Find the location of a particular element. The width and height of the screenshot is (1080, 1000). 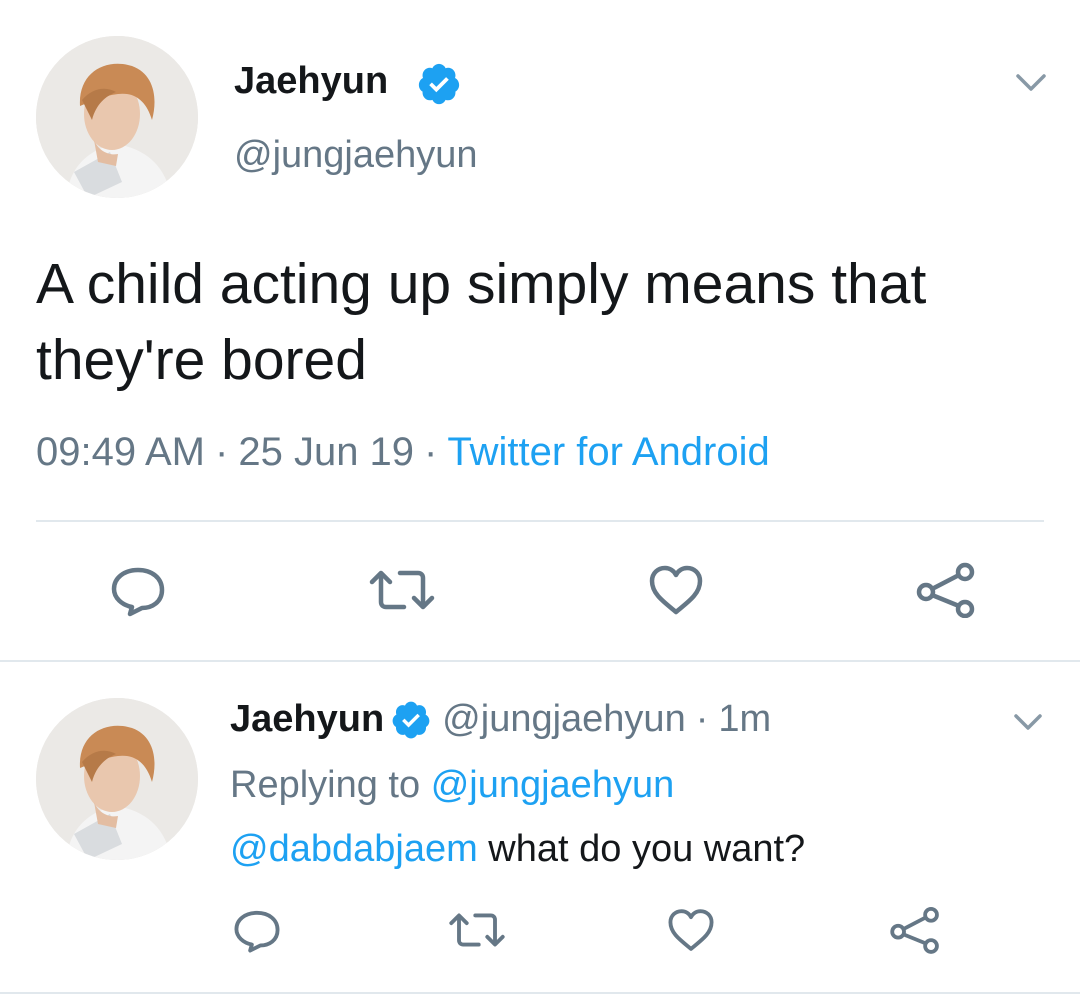

main-tweet-handle: @jungjaehyun is located at coordinates (356, 155).